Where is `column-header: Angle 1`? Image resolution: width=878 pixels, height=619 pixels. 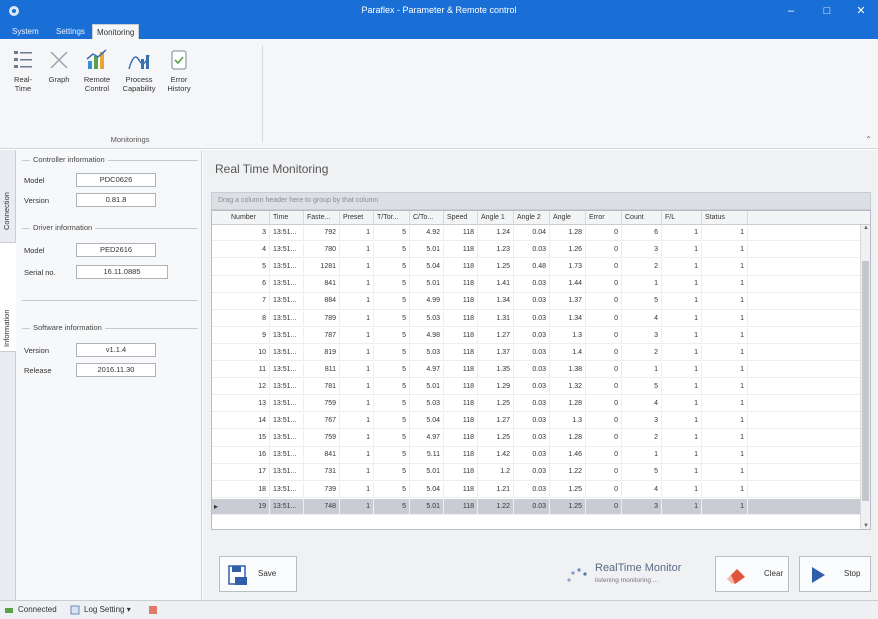
column-header: Angle 1 is located at coordinates (496, 218).